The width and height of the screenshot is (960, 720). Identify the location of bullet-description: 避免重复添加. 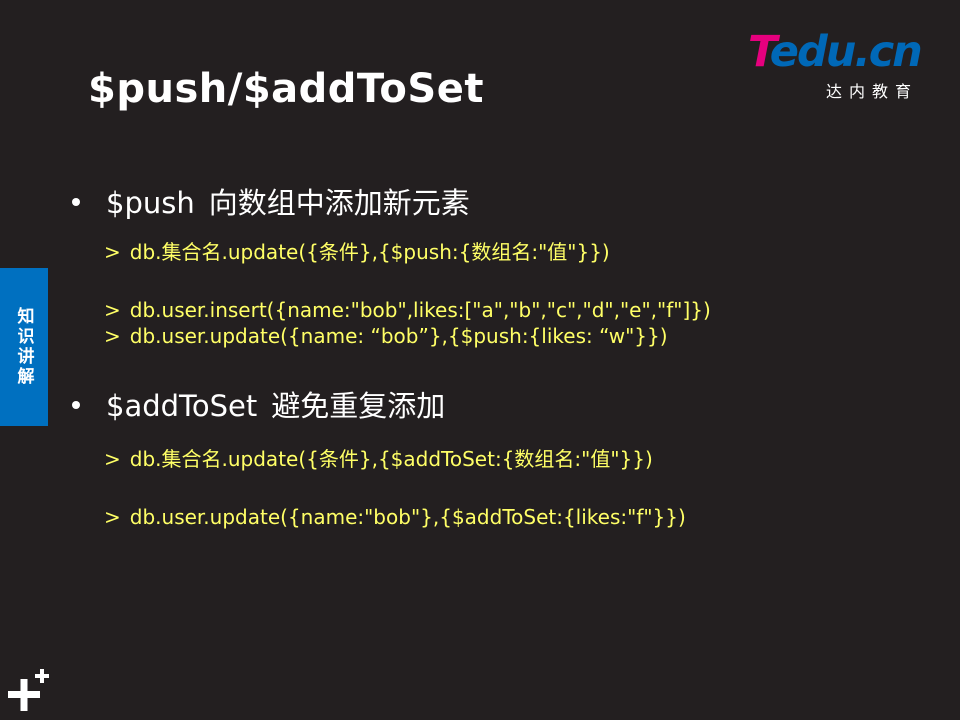
(358, 406).